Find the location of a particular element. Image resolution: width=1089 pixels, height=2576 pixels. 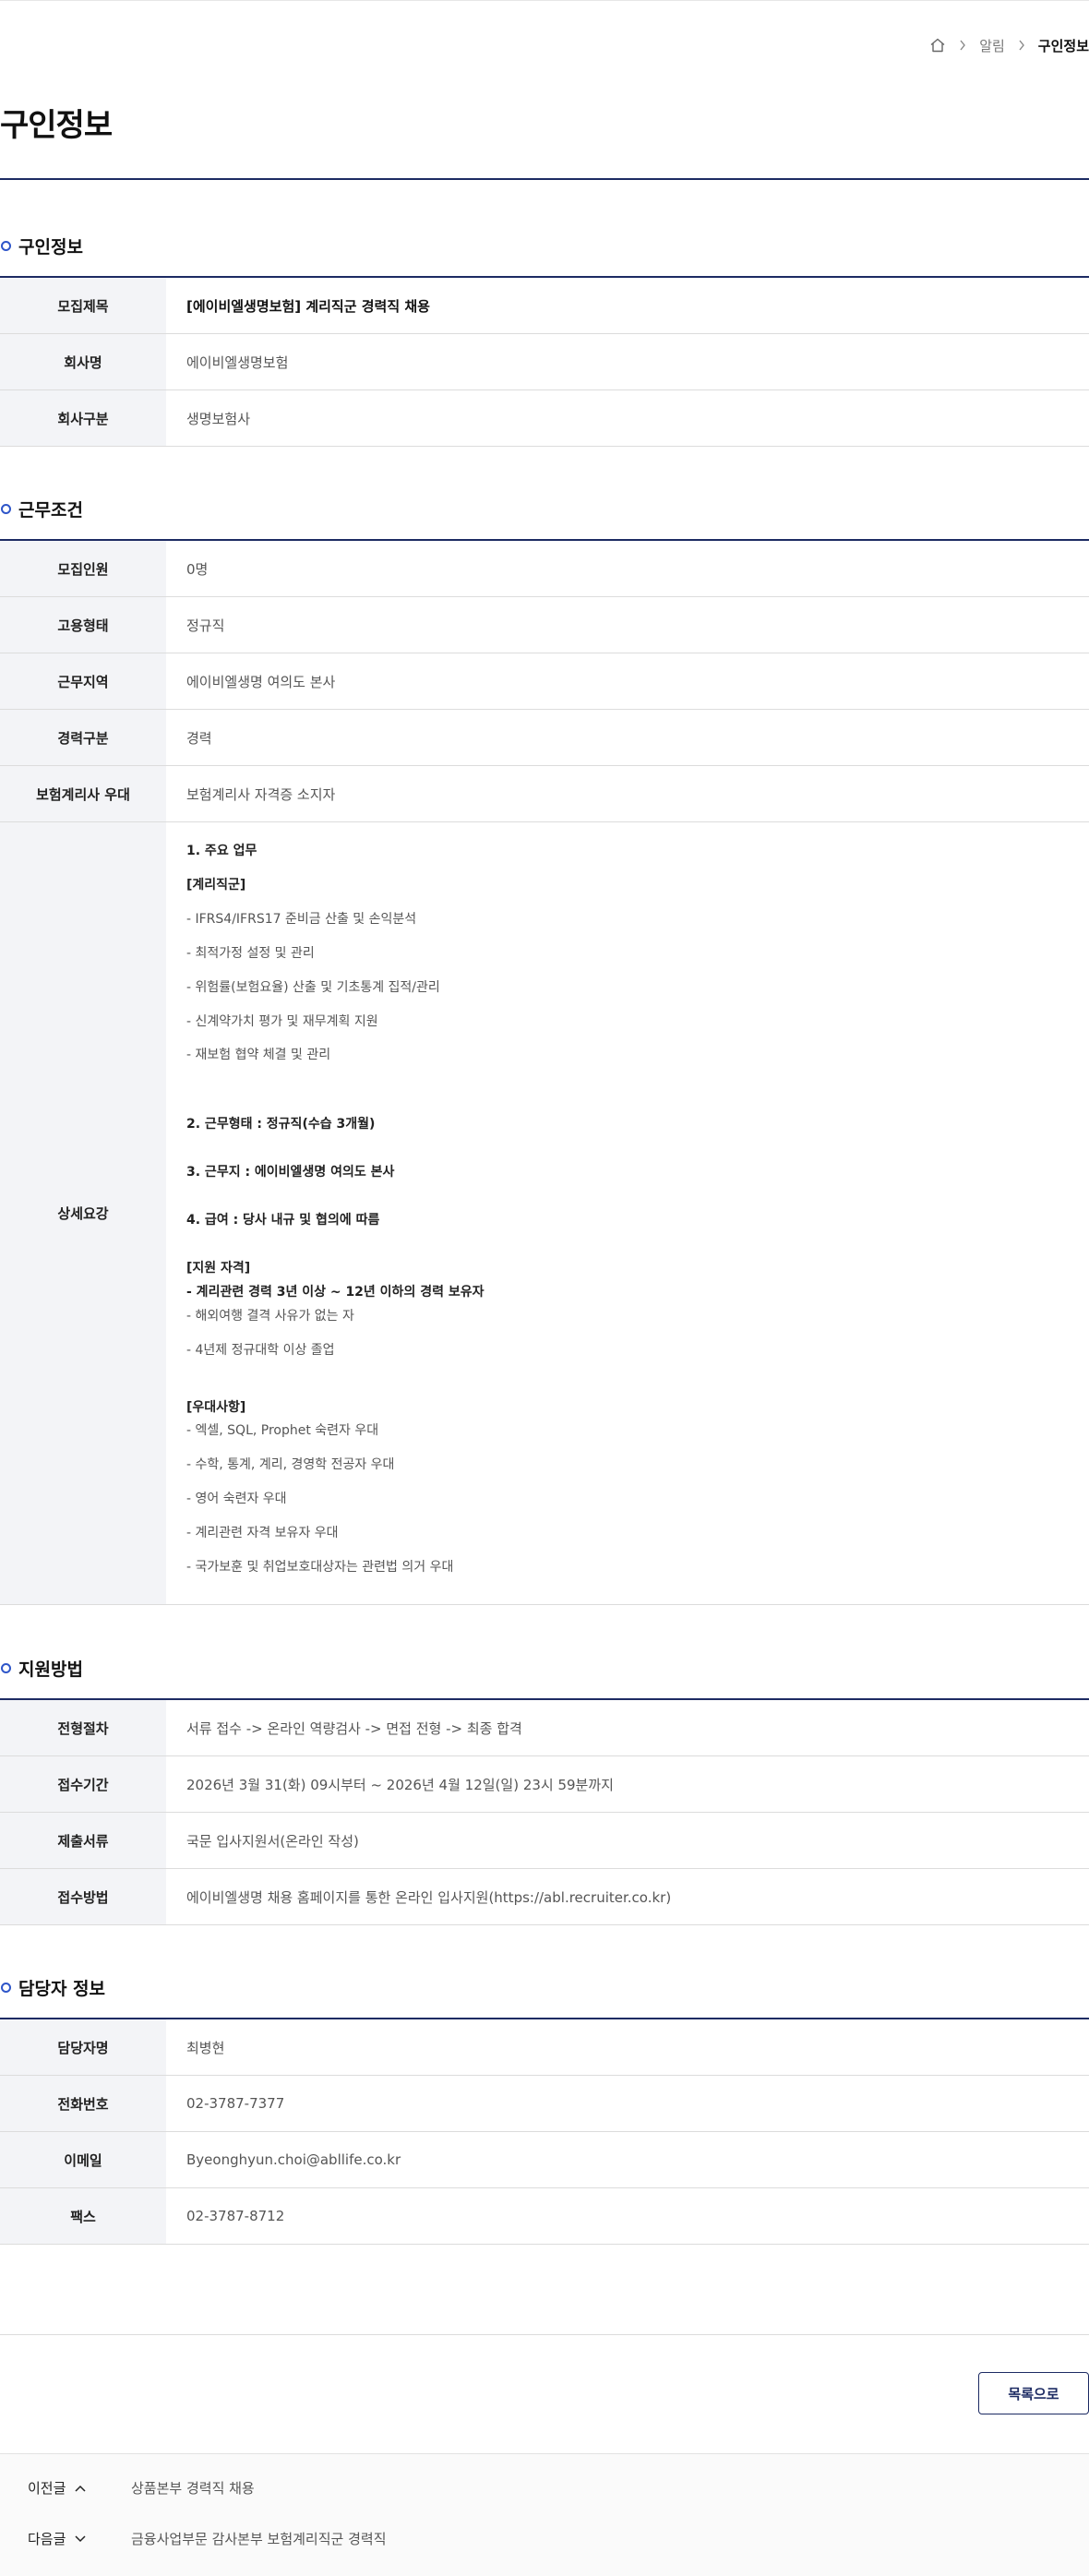

home-icon is located at coordinates (937, 46).